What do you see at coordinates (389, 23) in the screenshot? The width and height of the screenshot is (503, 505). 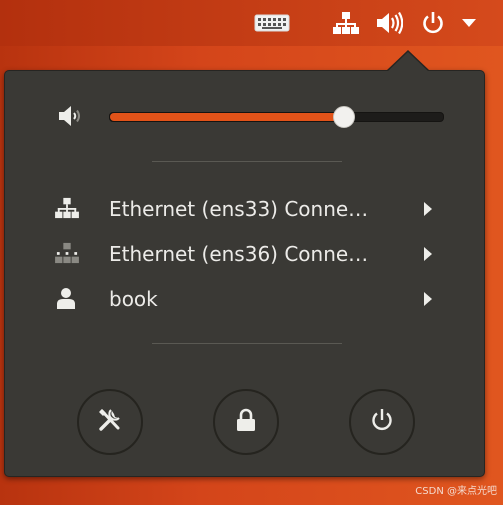 I see `volume-icon` at bounding box center [389, 23].